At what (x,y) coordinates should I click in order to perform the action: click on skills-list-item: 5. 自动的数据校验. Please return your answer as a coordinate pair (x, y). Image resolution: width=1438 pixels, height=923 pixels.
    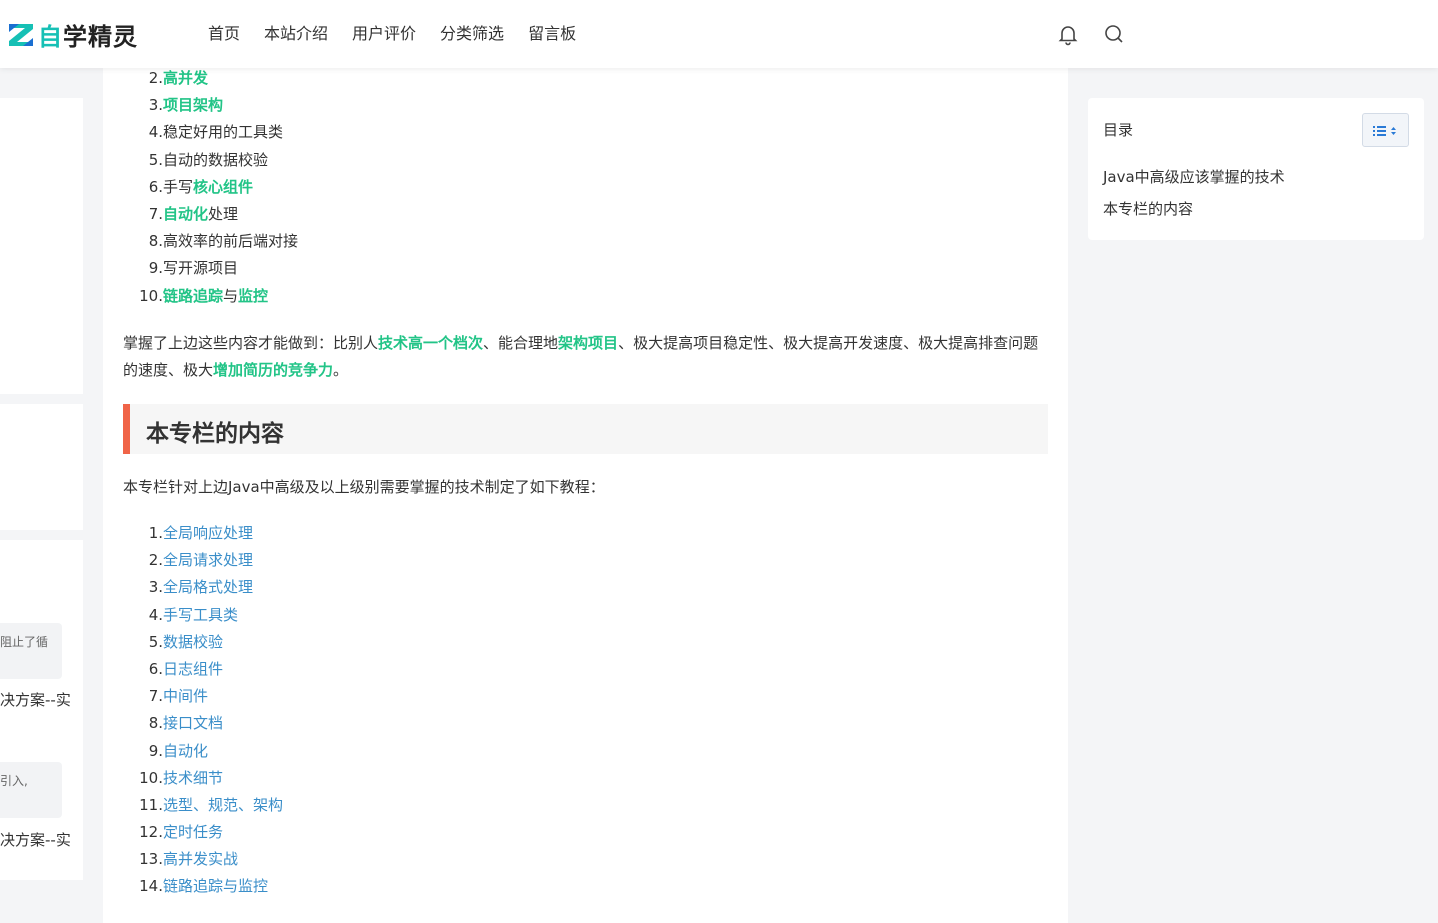
    Looking at the image, I should click on (210, 160).